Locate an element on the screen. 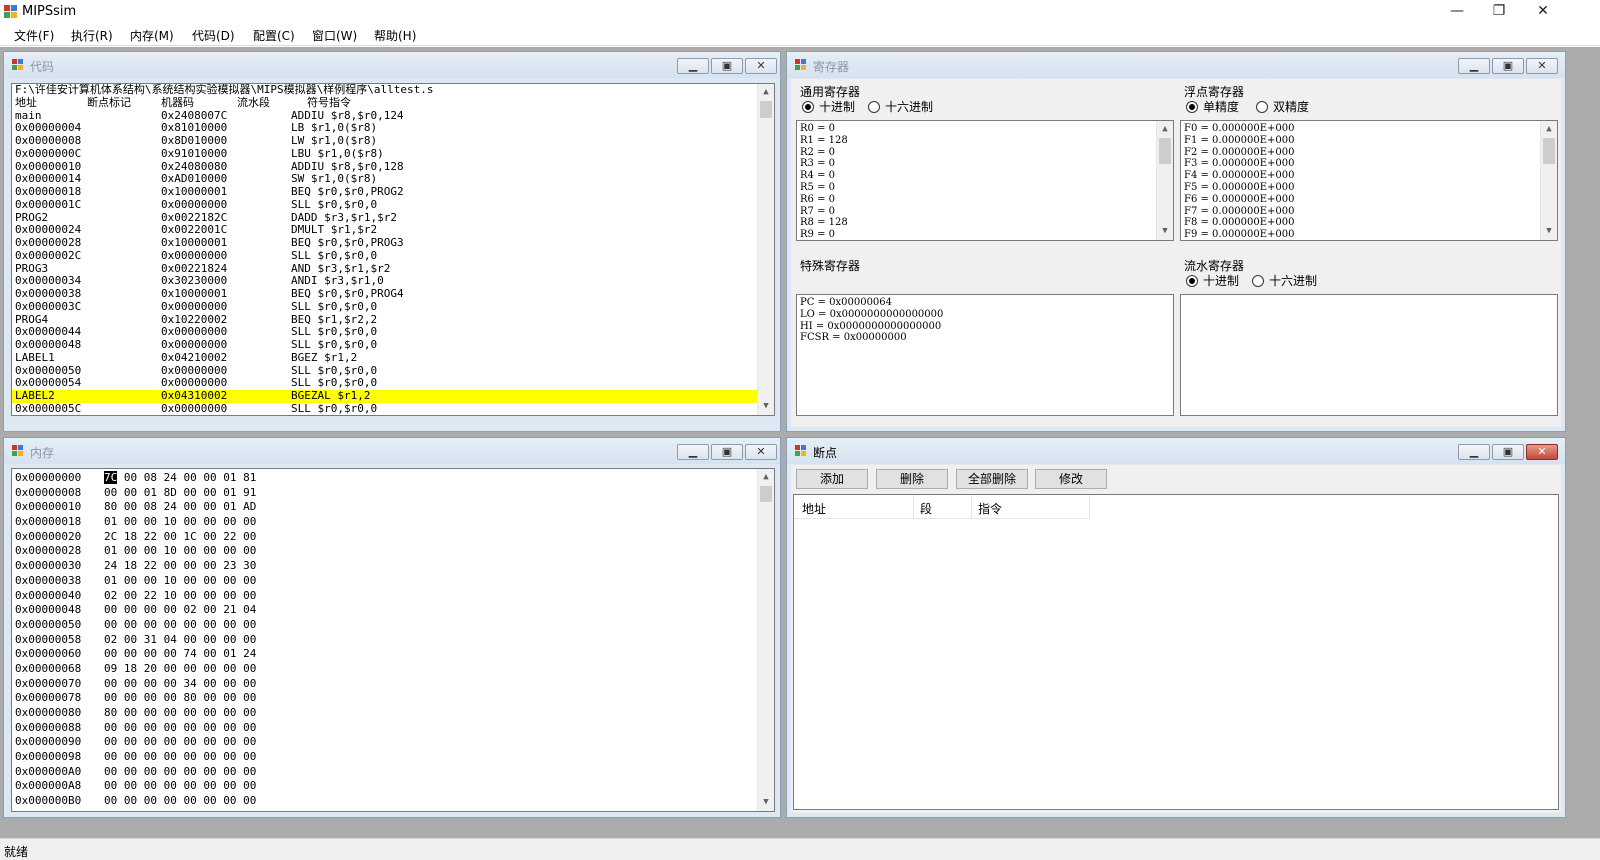 This screenshot has width=1600, height=860. delete-all-breakpoints-button: 全部删除 is located at coordinates (992, 479).